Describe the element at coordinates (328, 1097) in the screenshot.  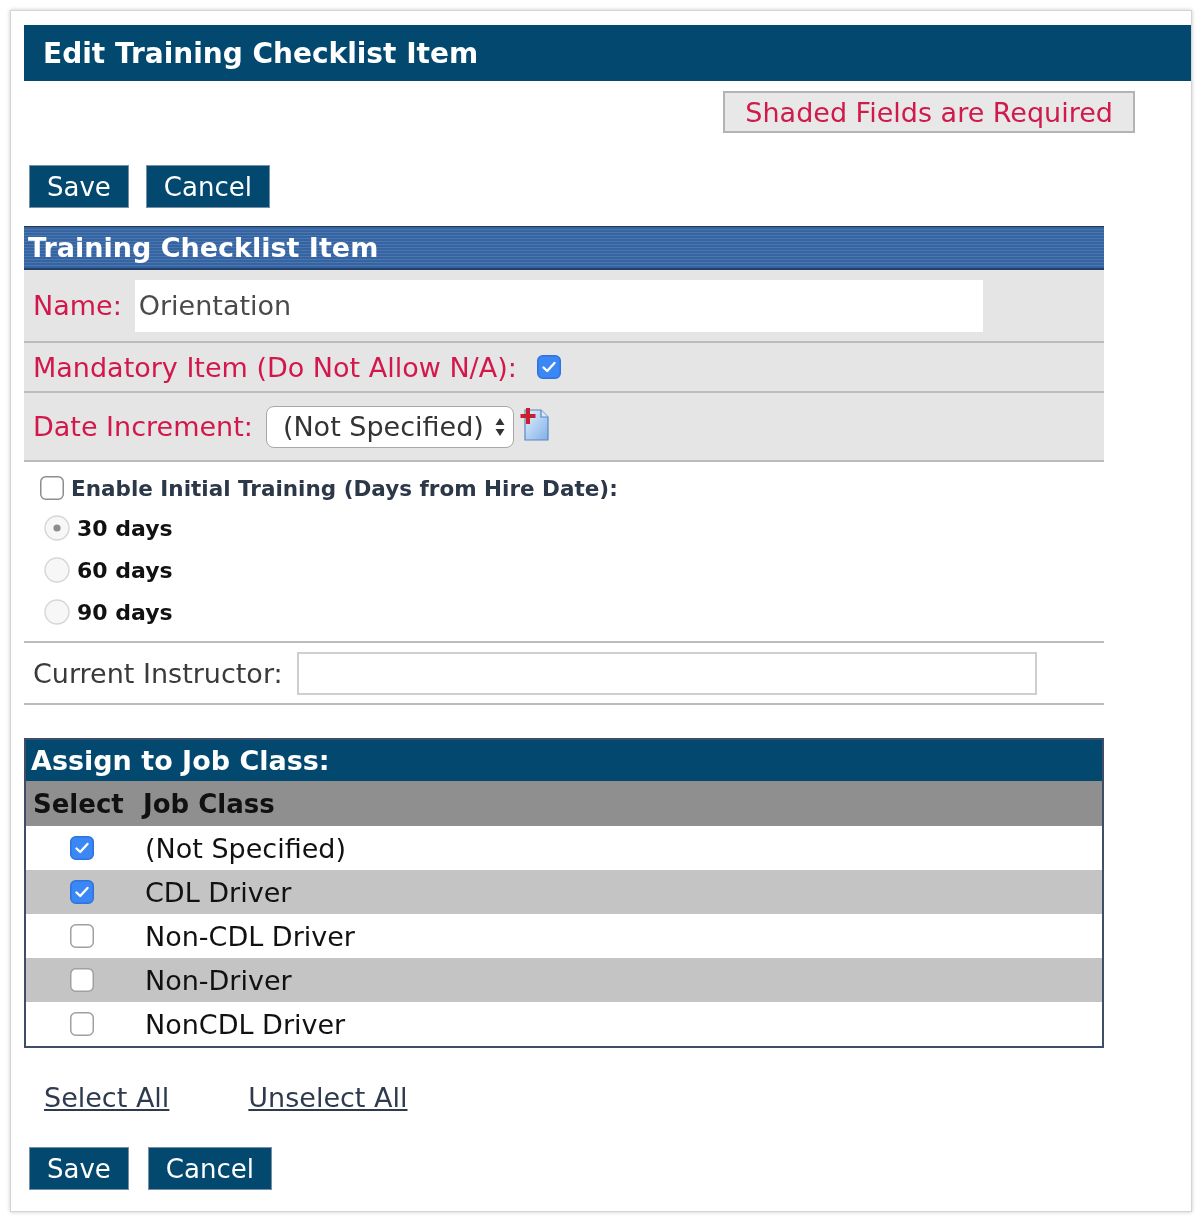
I see `unselect-all-link: Unselect All` at that location.